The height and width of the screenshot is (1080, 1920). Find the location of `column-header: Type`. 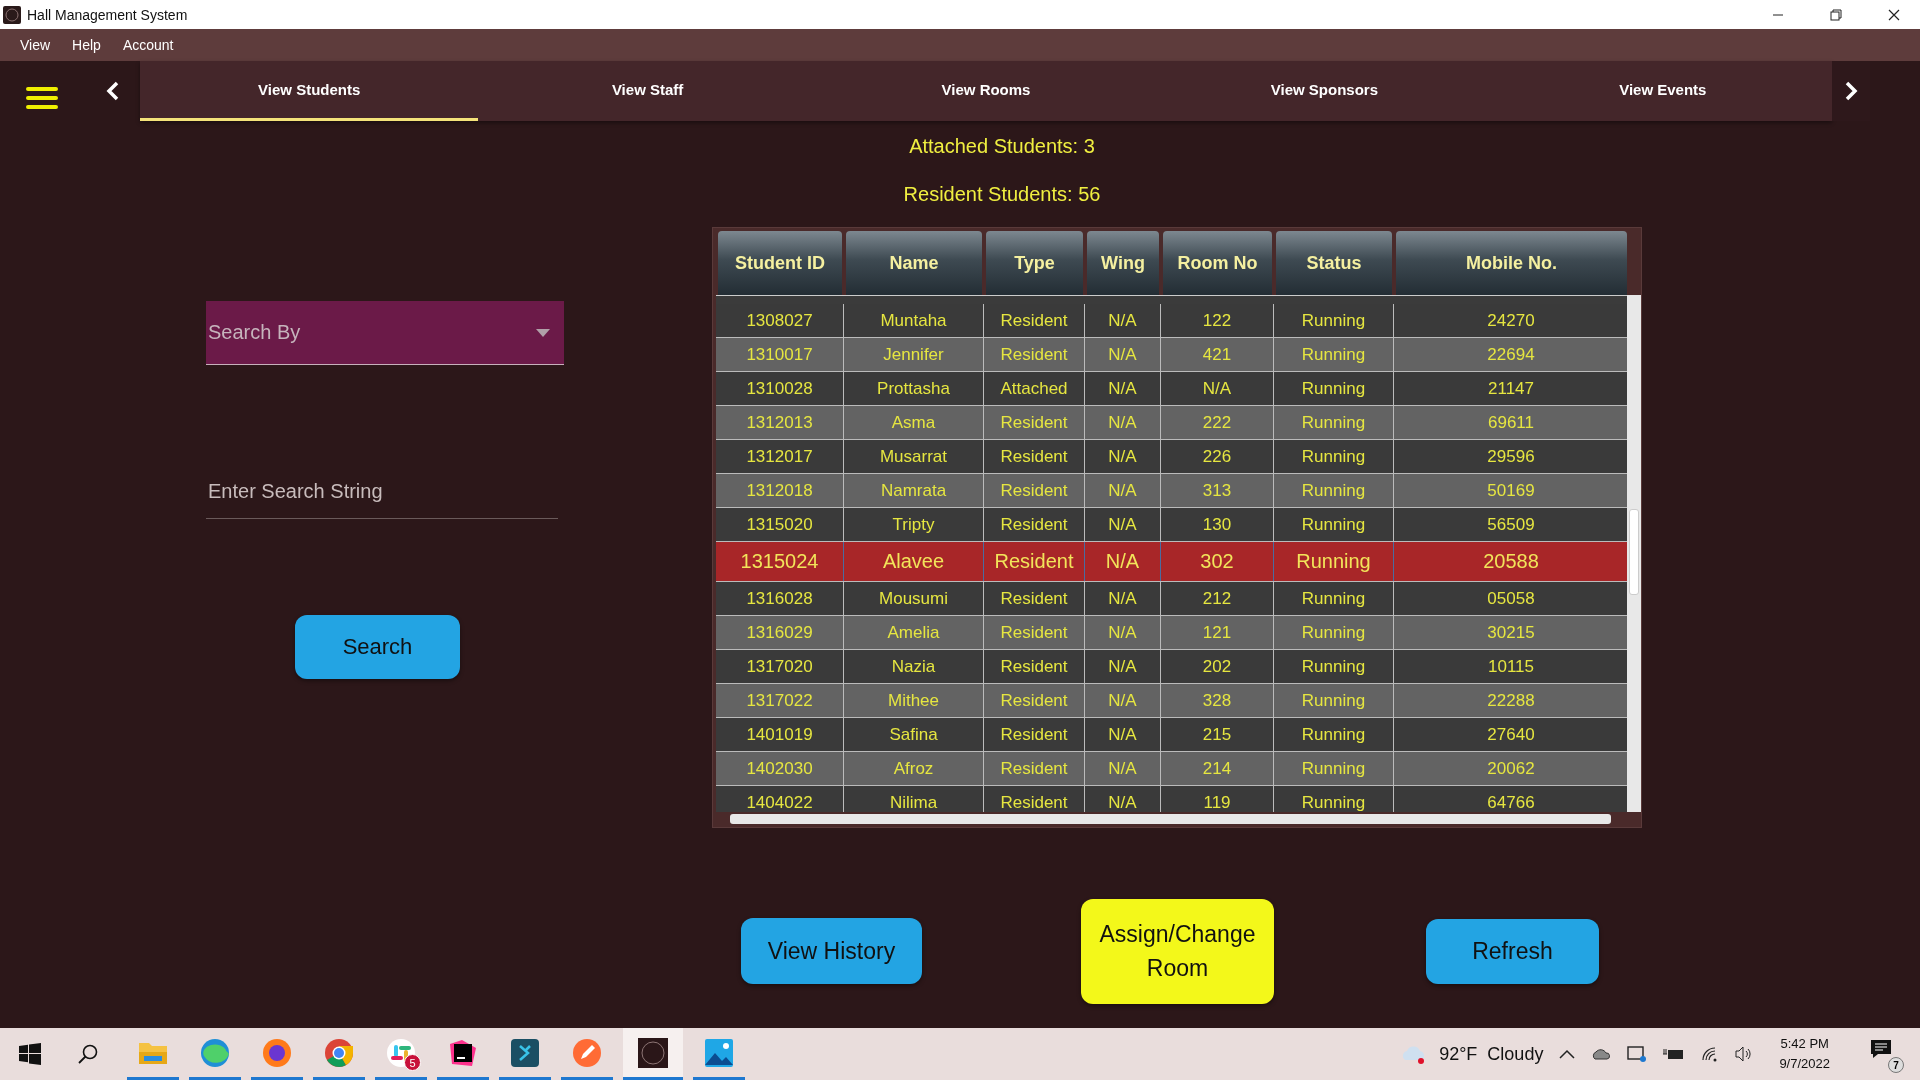

column-header: Type is located at coordinates (1034, 263).